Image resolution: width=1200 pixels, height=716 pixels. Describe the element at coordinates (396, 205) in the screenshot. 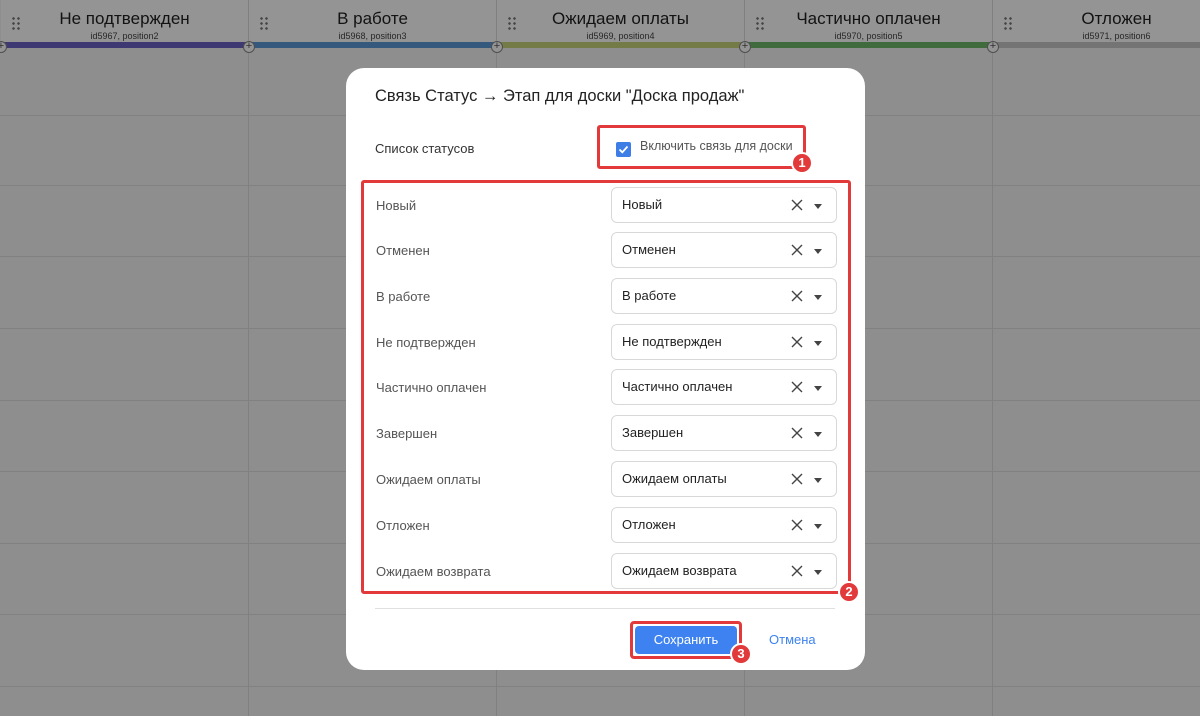

I see `status-label: Новый` at that location.